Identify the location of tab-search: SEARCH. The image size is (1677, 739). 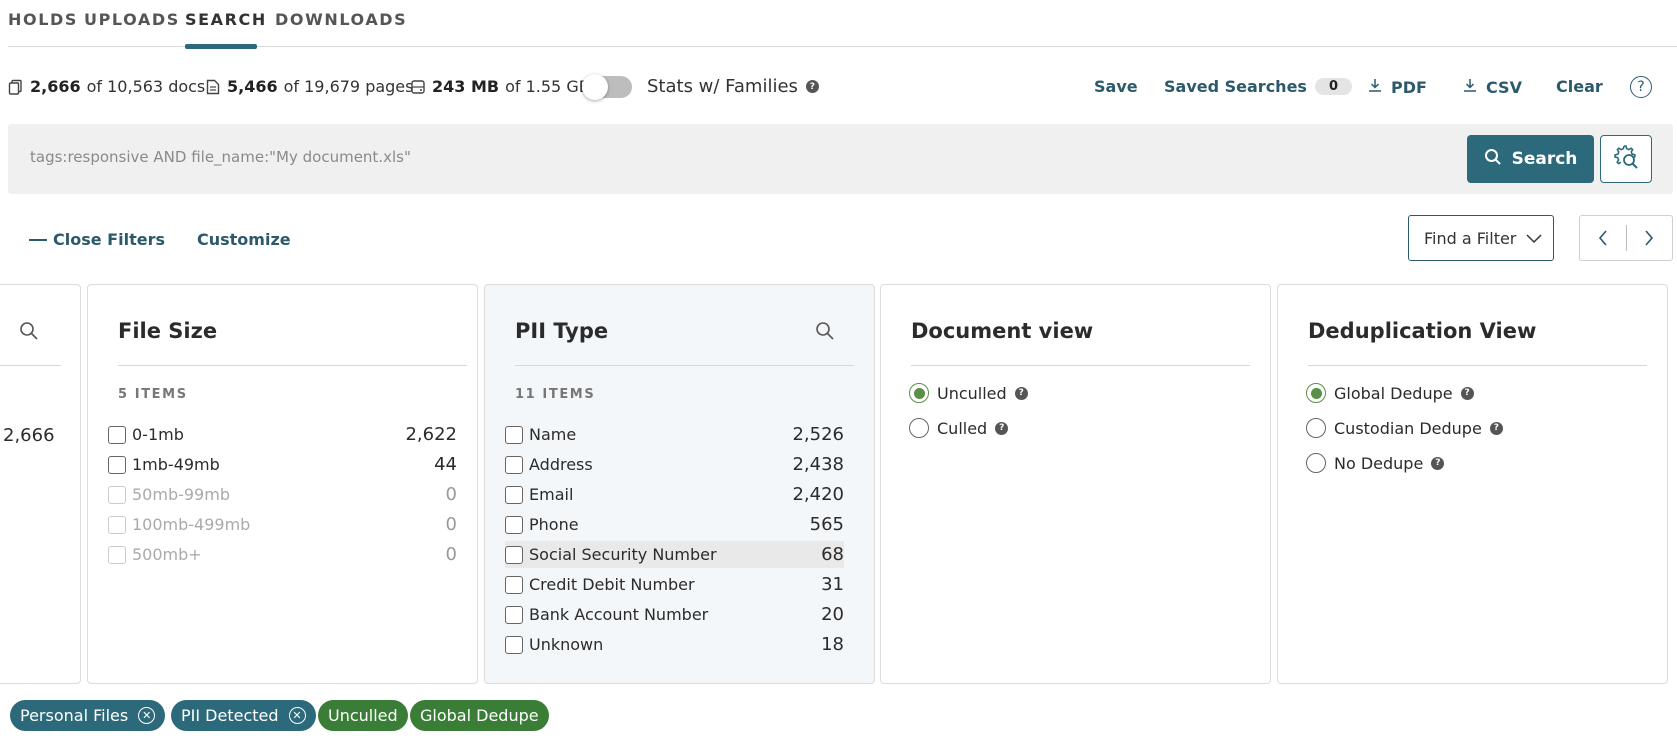
(226, 19).